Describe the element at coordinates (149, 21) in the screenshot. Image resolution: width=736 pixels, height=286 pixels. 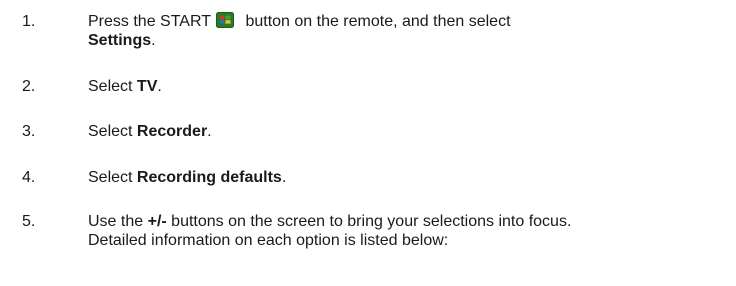
I see `step-text-start: Press the START` at that location.